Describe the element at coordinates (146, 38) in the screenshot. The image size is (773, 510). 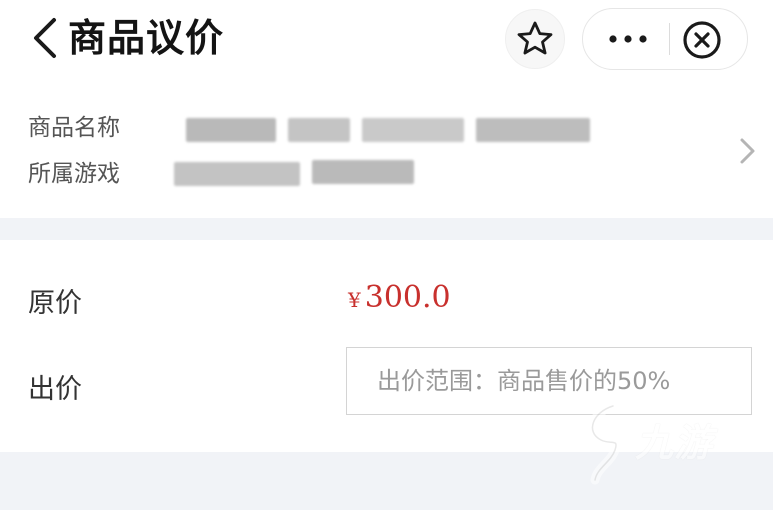
I see `page-title: 商品议价` at that location.